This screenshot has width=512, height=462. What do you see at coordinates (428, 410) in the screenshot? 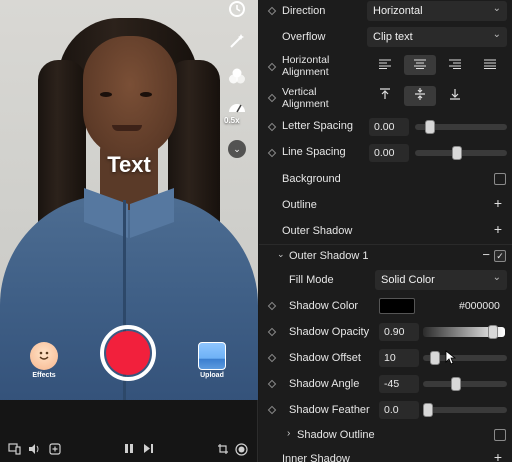
I see `shadow-feather-slider-handle` at bounding box center [428, 410].